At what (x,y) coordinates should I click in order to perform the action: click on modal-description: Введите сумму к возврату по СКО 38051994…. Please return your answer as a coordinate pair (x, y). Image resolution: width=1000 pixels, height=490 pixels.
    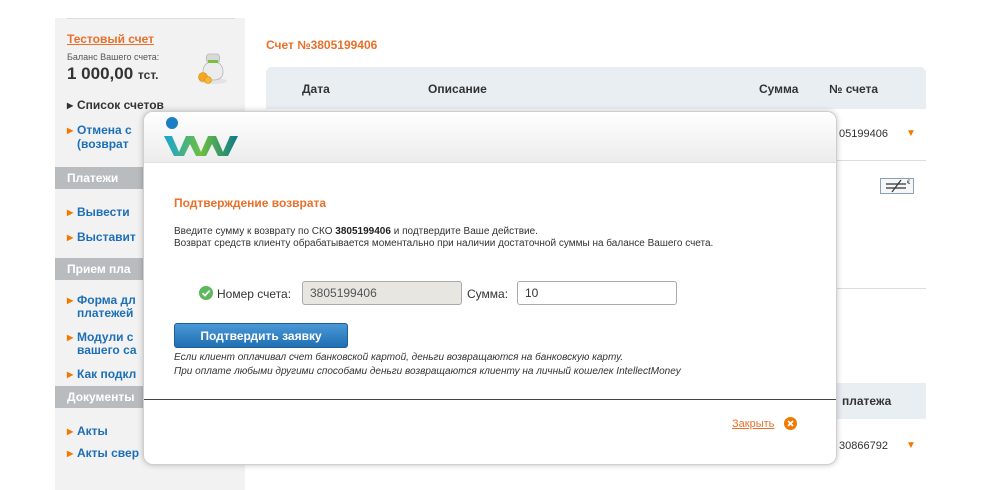
    Looking at the image, I should click on (444, 237).